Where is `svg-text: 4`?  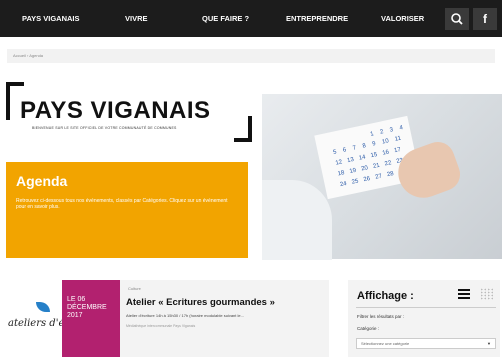
svg-text: 4 is located at coordinates (401, 128).